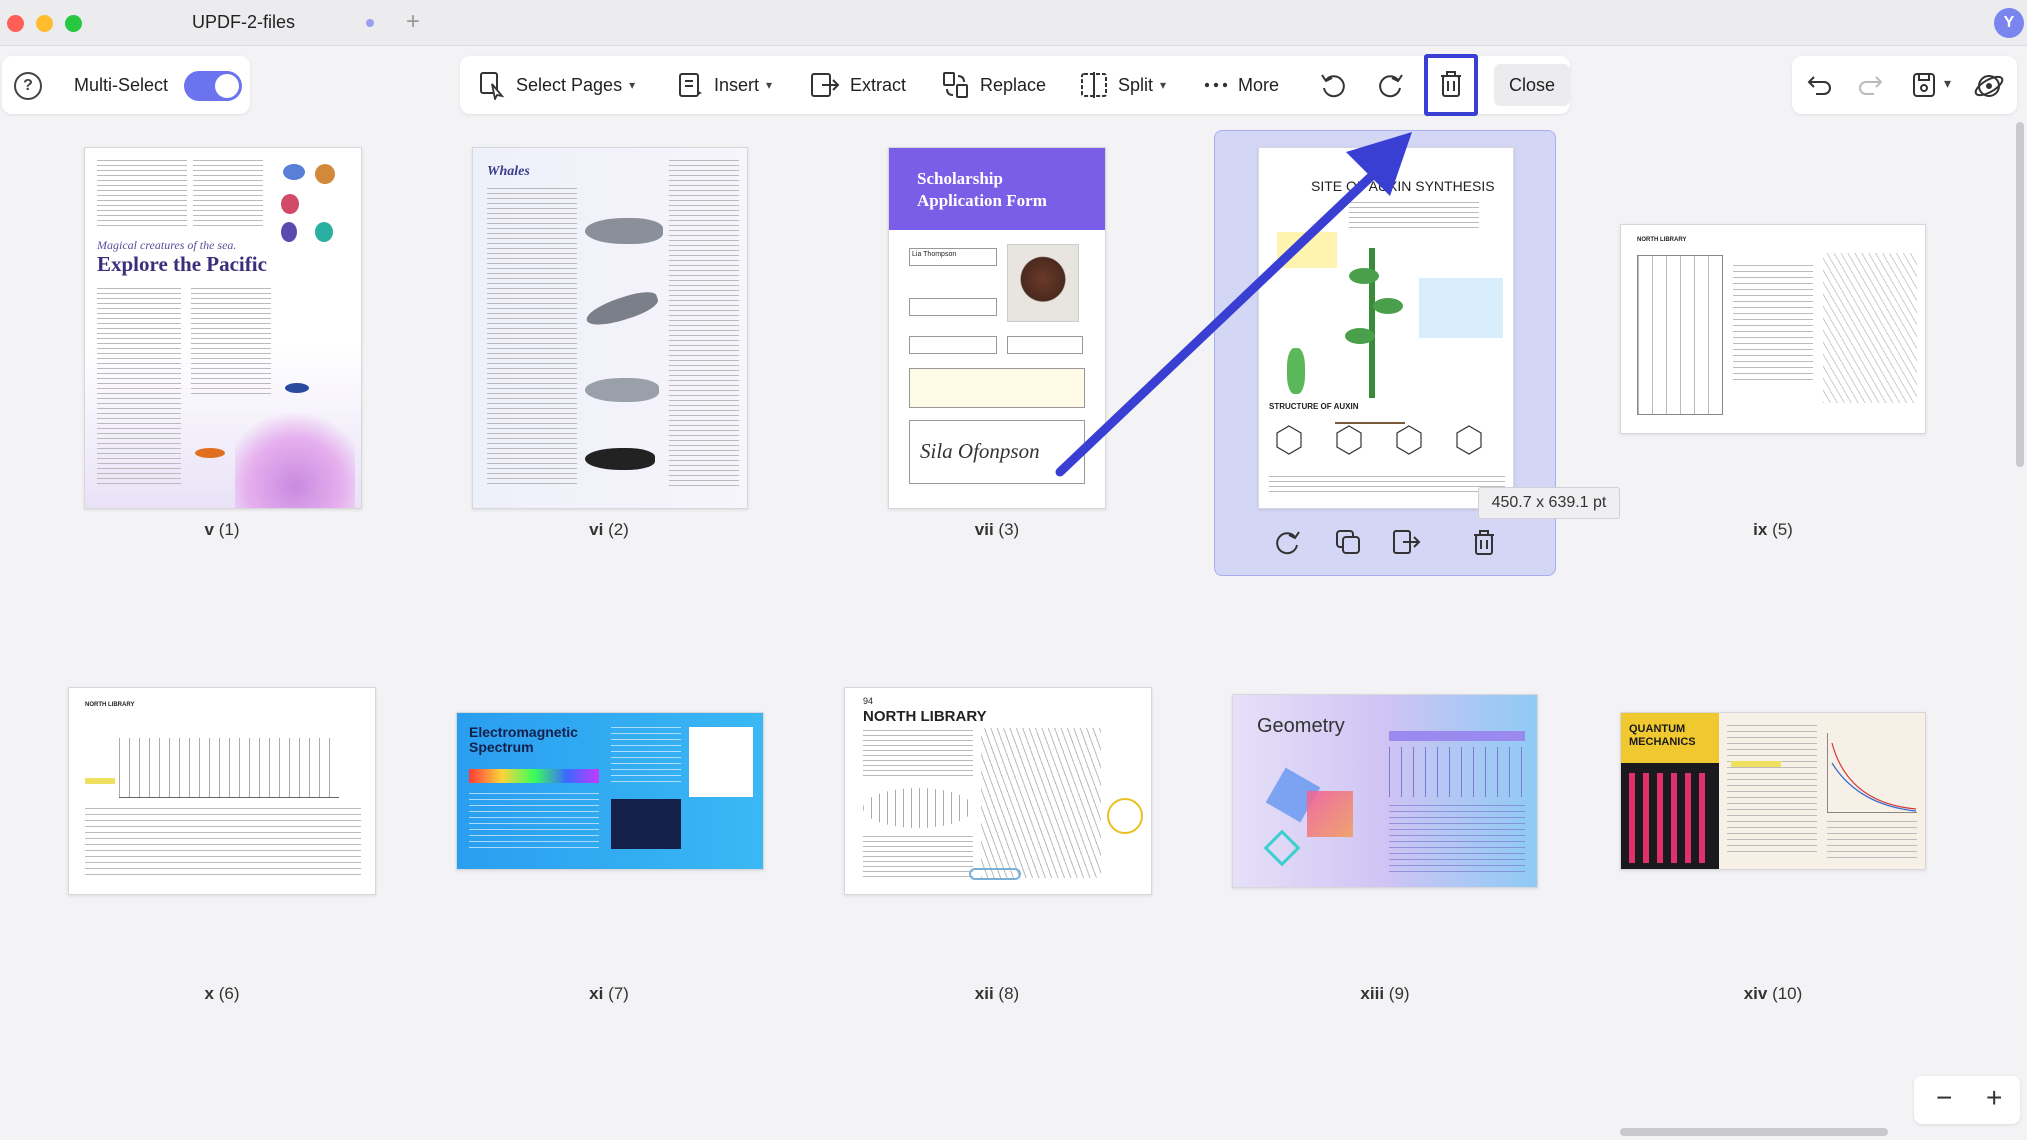 Image resolution: width=2027 pixels, height=1140 pixels. I want to click on replace-icon, so click(955, 85).